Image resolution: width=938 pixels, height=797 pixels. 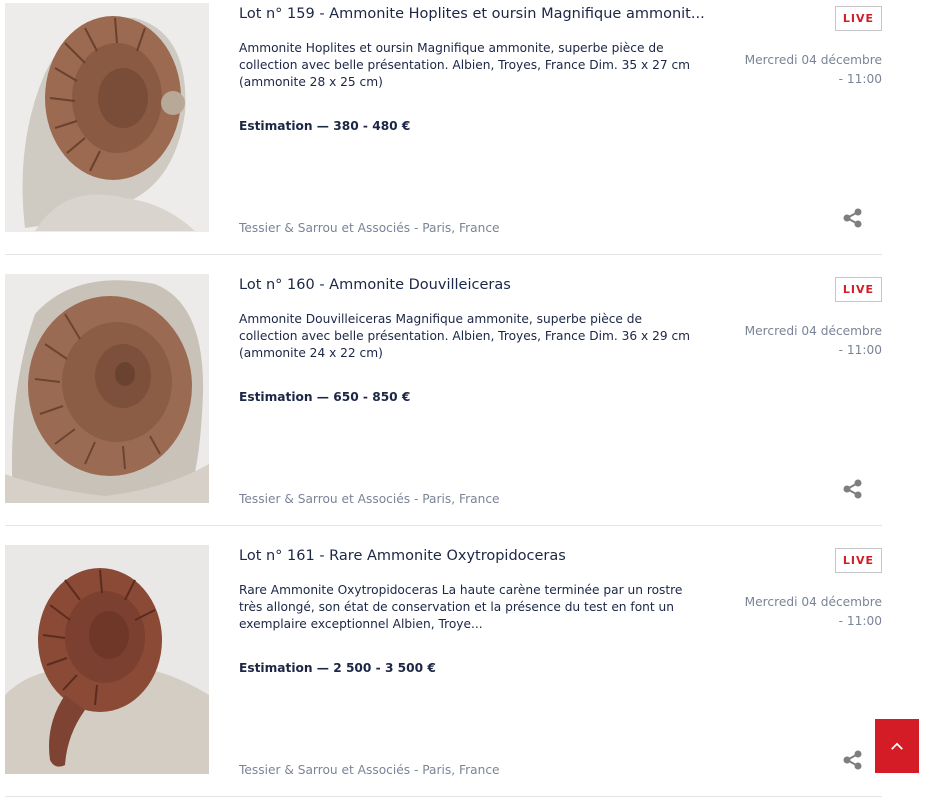 I want to click on lot-estimate: Estimation — 650 - 850 €, so click(x=325, y=397).